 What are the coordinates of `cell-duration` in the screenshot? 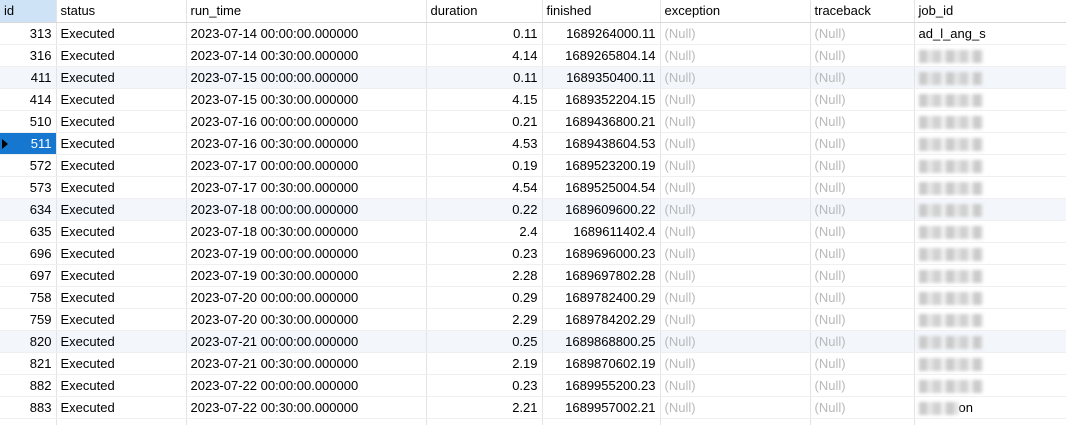 It's located at (484, 421).